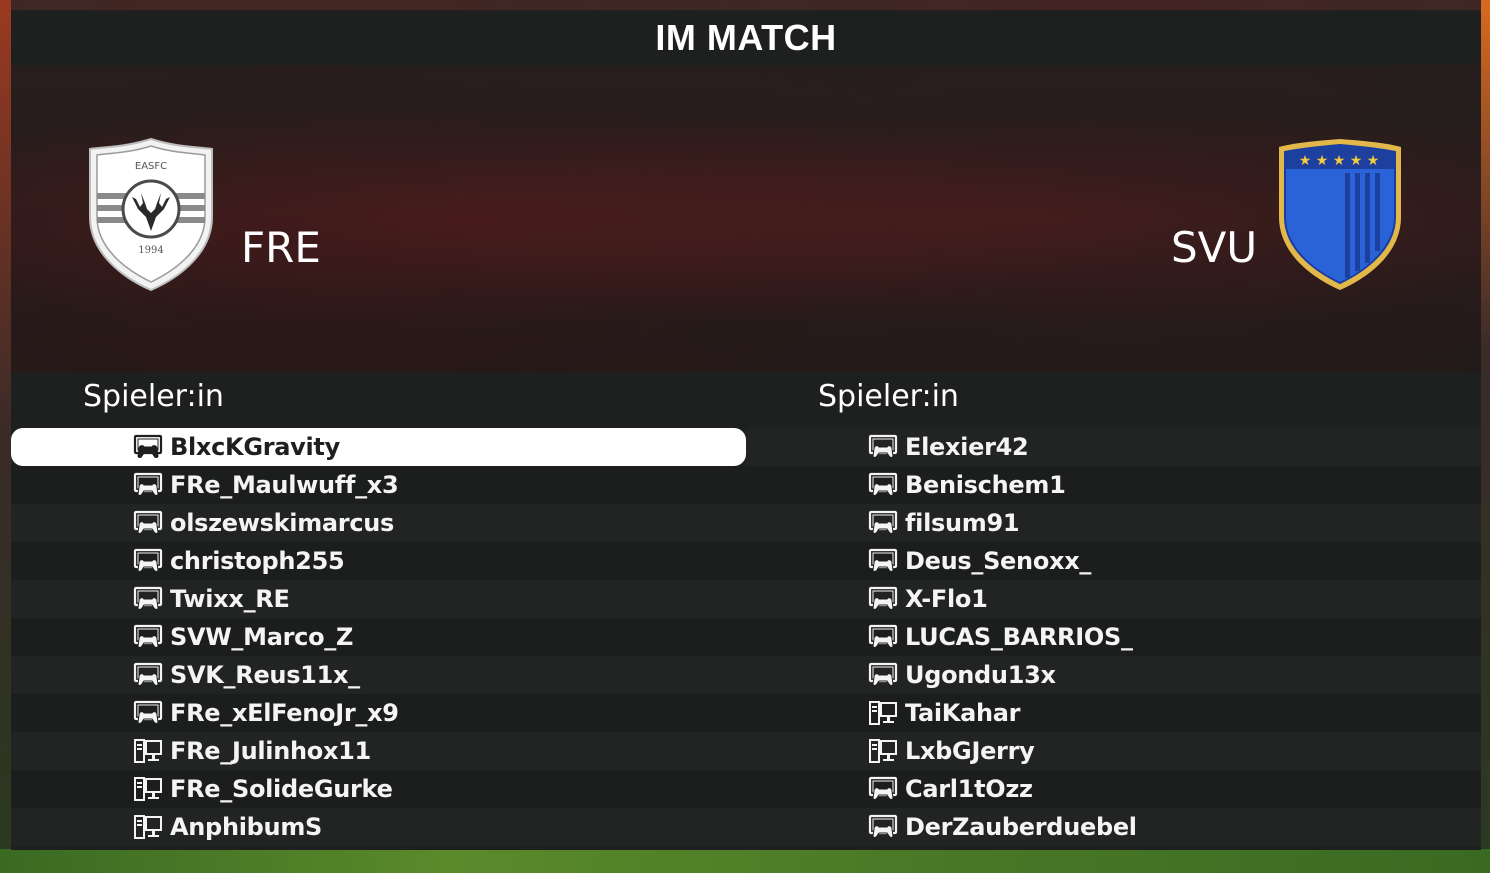  I want to click on home-player-row: FRe_Maulwuff_x3, so click(378, 485).